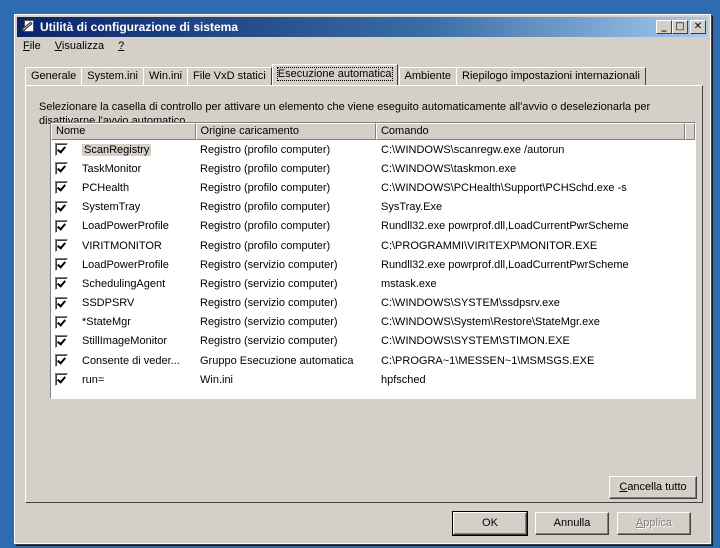  I want to click on cancel-button: Annulla, so click(572, 523).